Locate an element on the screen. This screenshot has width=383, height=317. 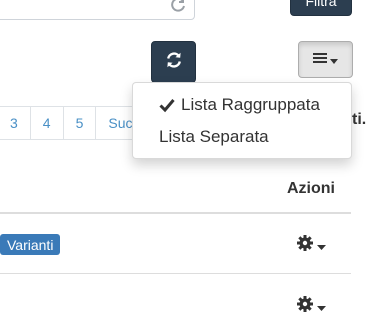
menu-item-separate-list: Lista Separata is located at coordinates (242, 137).